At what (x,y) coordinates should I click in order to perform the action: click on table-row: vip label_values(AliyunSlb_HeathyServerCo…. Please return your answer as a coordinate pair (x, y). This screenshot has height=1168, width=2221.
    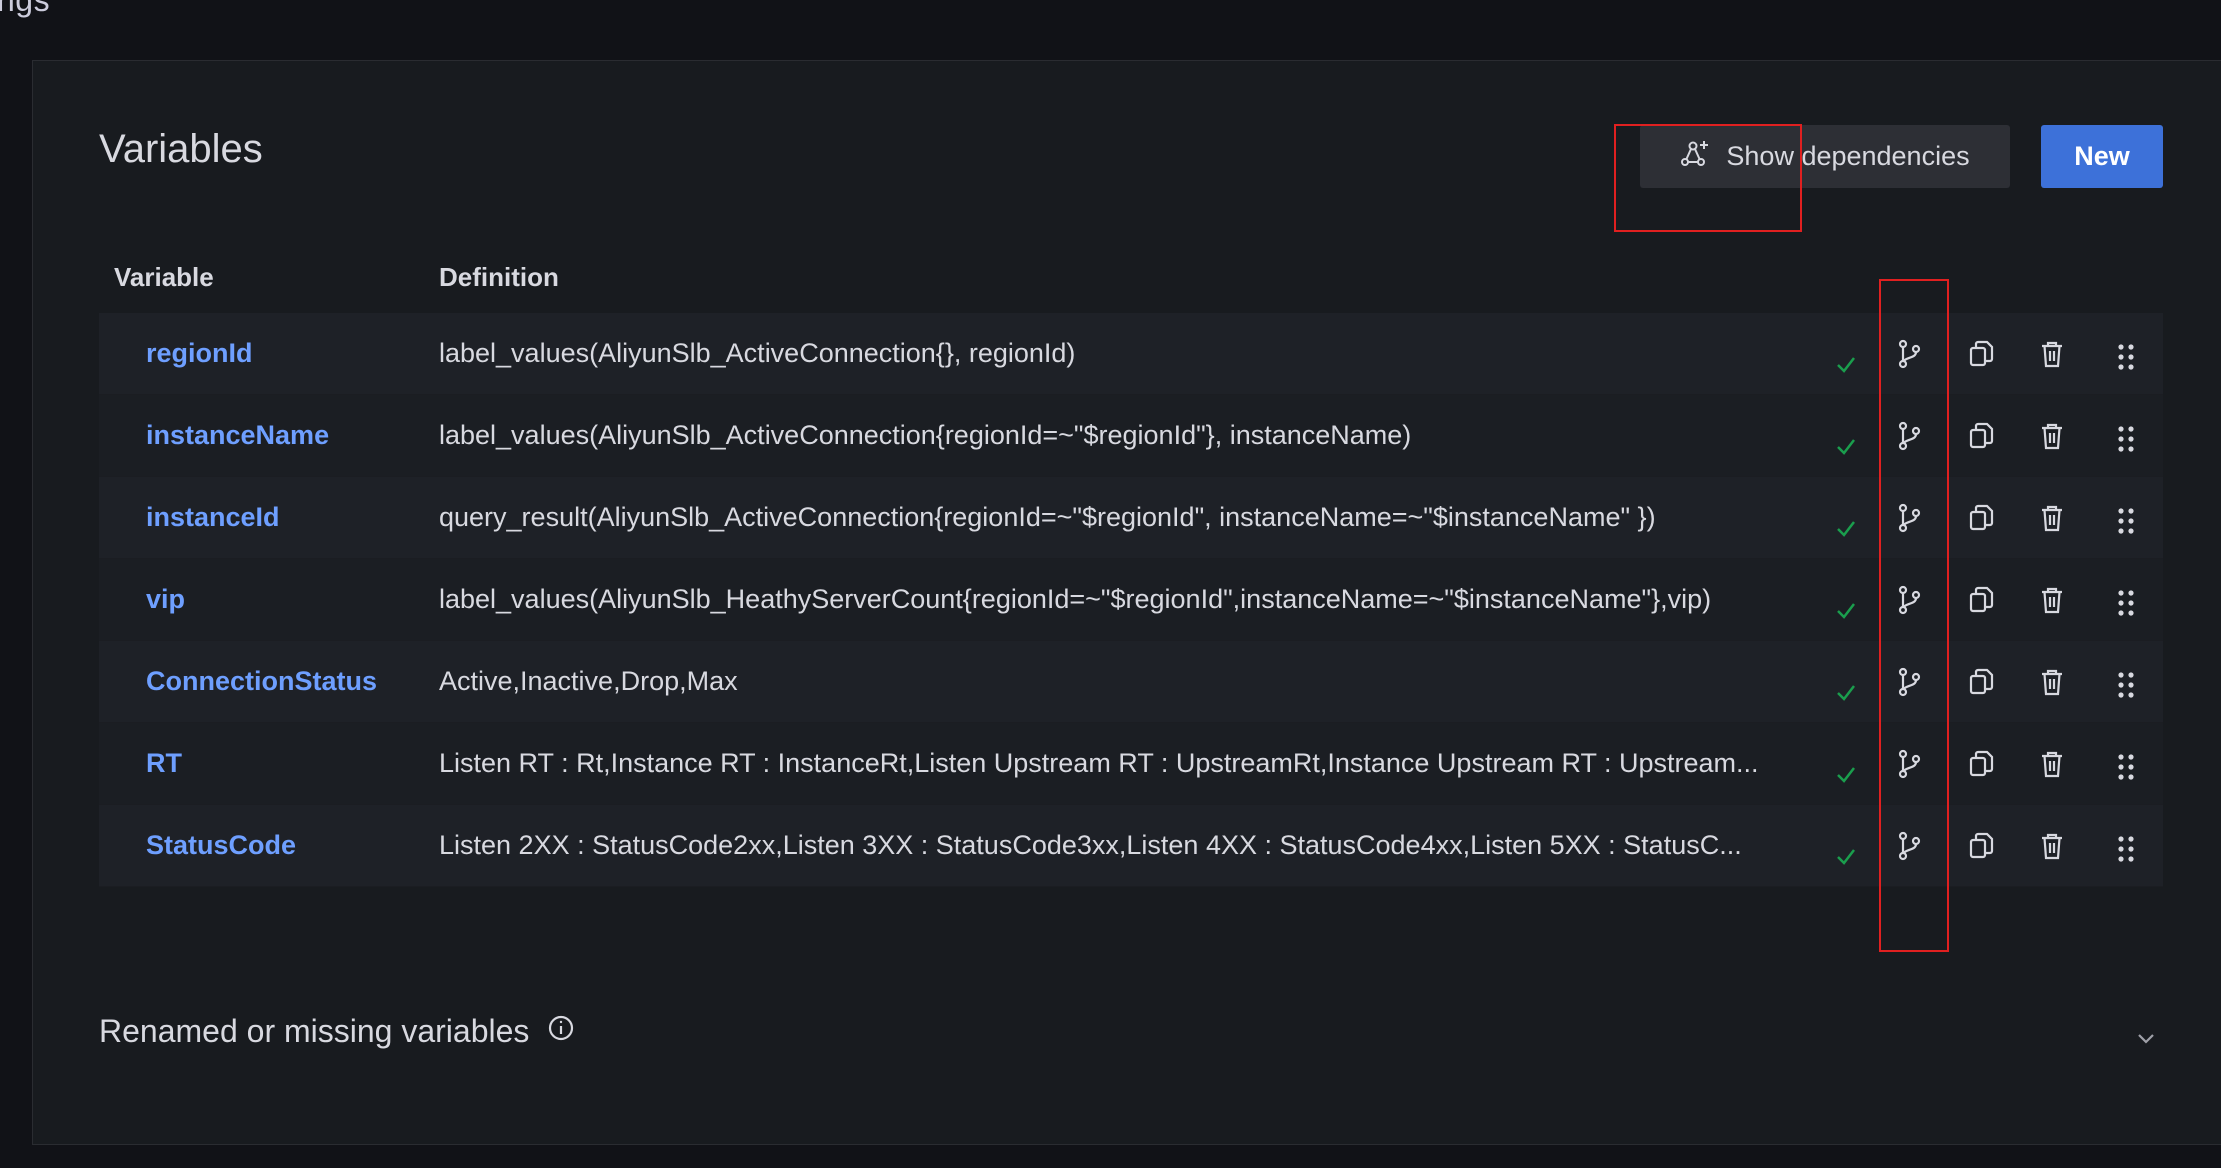
    Looking at the image, I should click on (1131, 600).